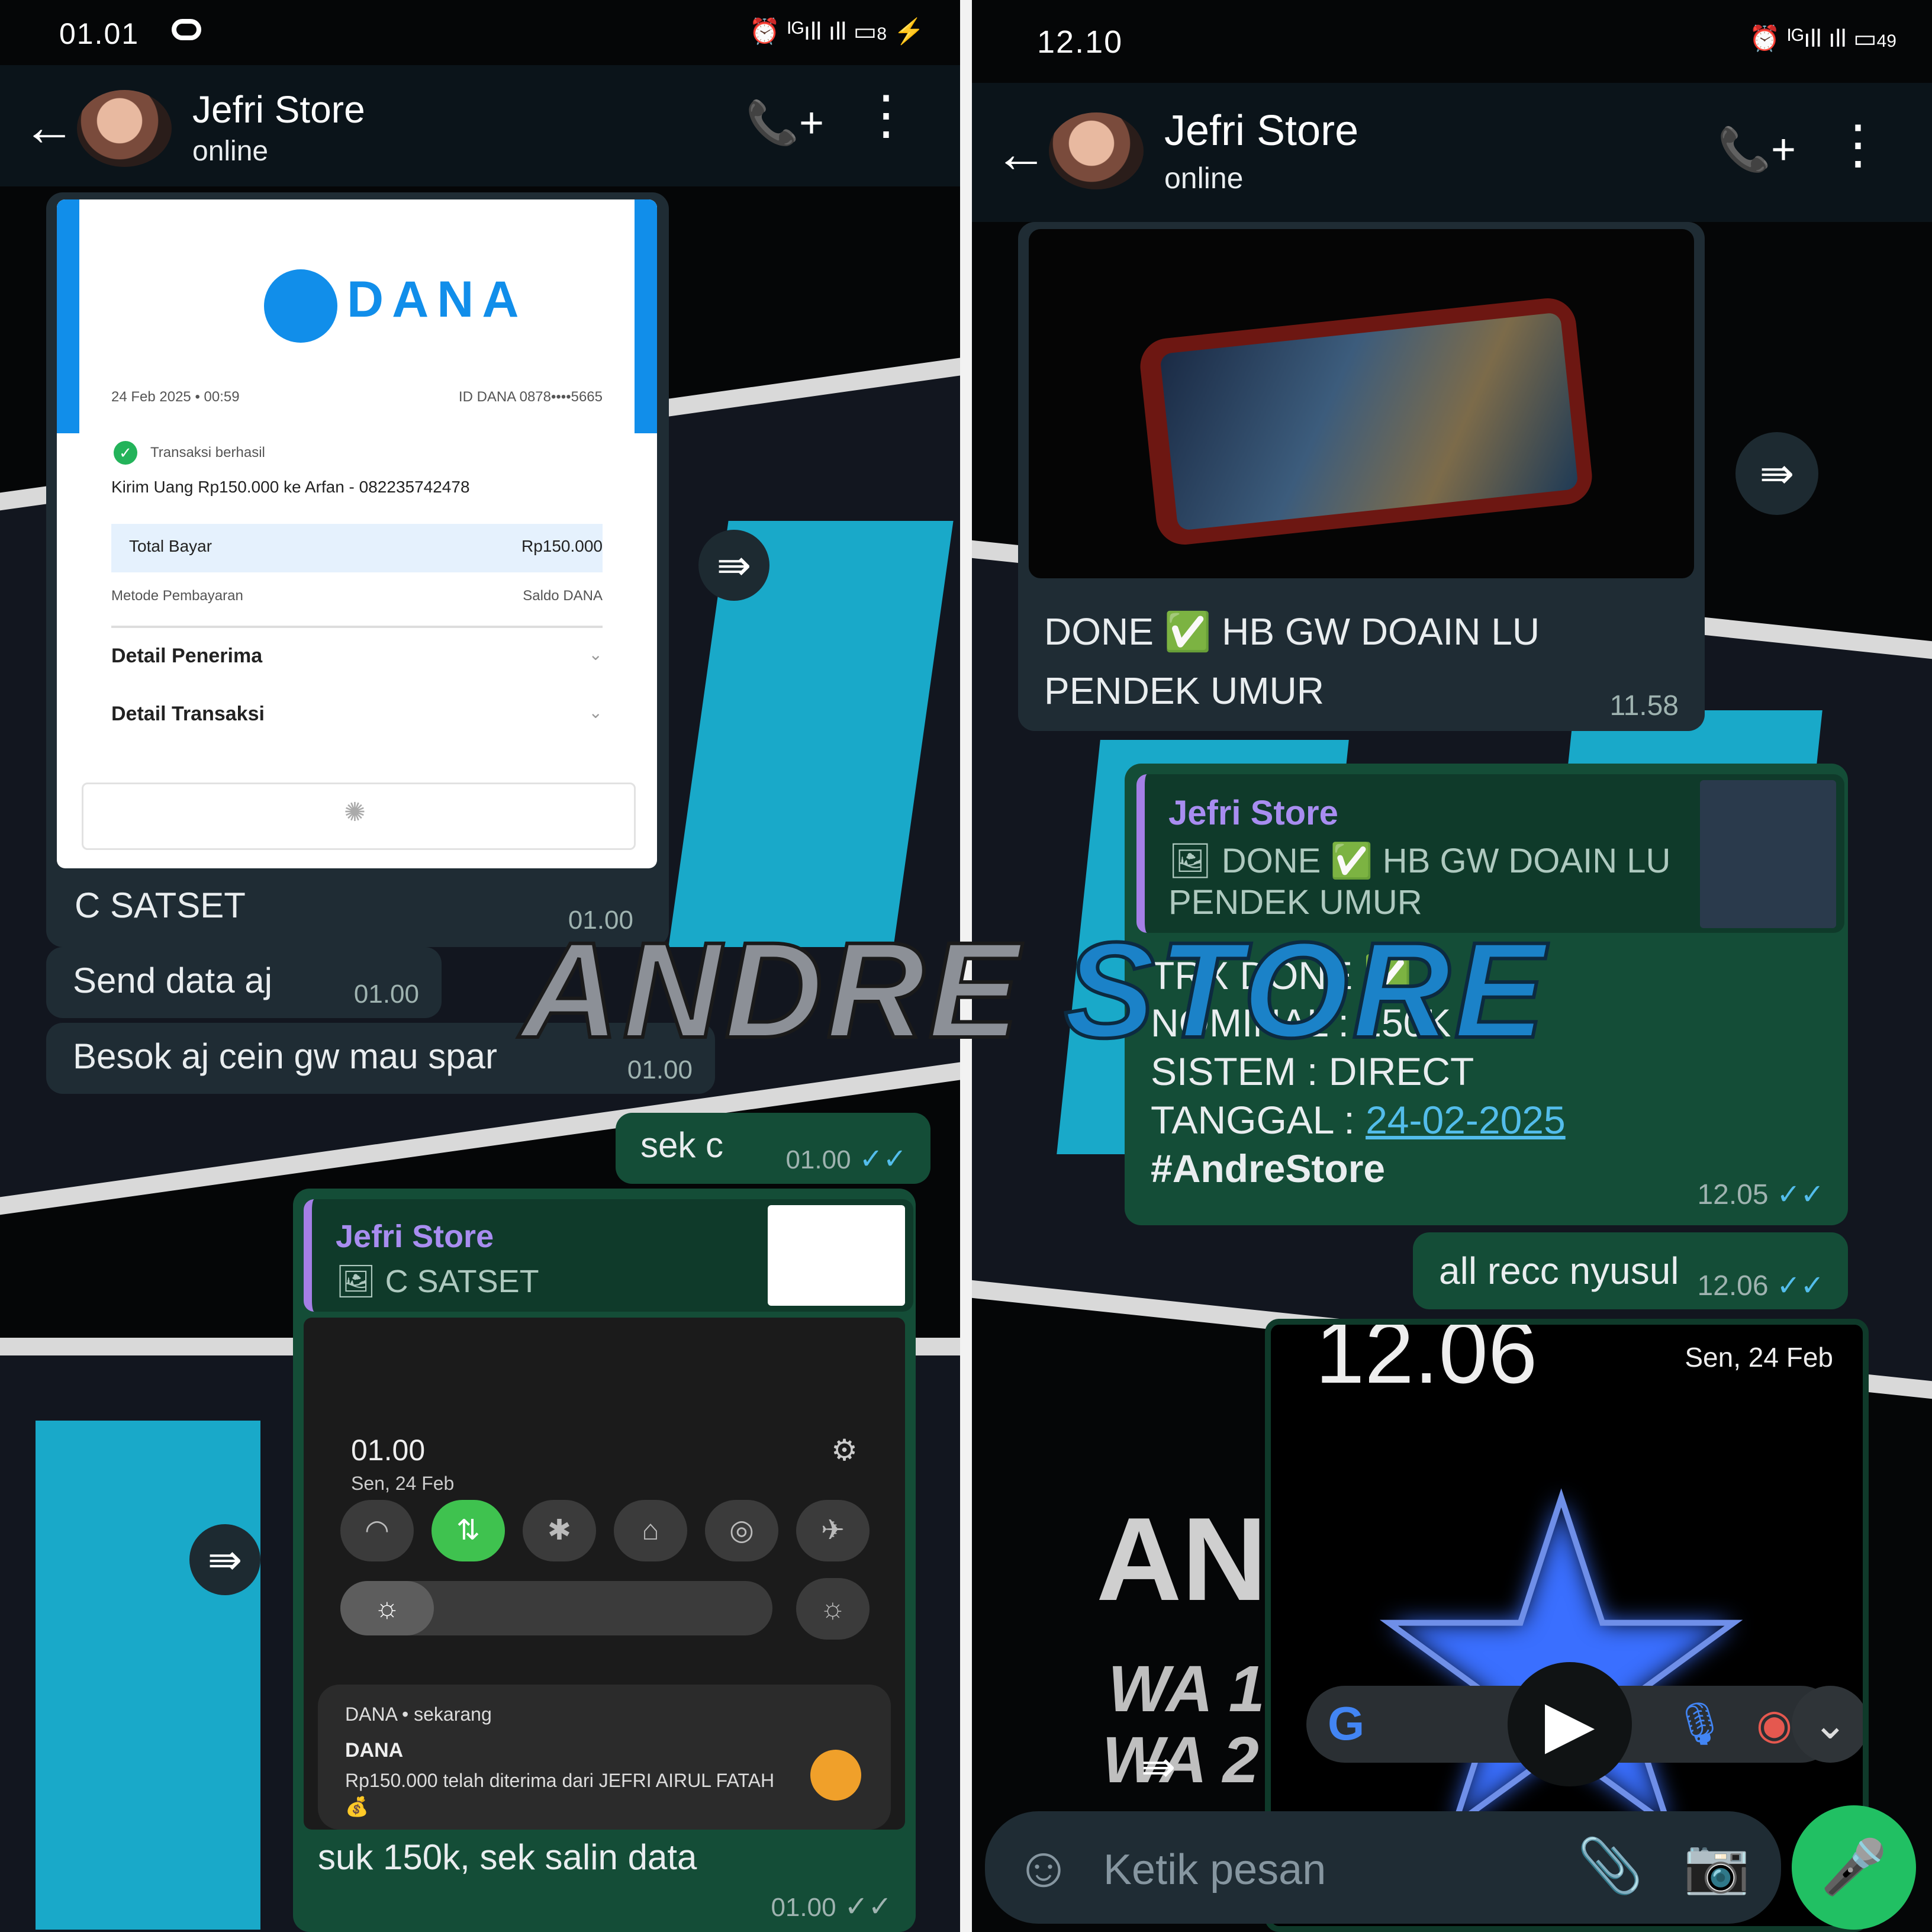  I want to click on receipt-divider, so click(357, 627).